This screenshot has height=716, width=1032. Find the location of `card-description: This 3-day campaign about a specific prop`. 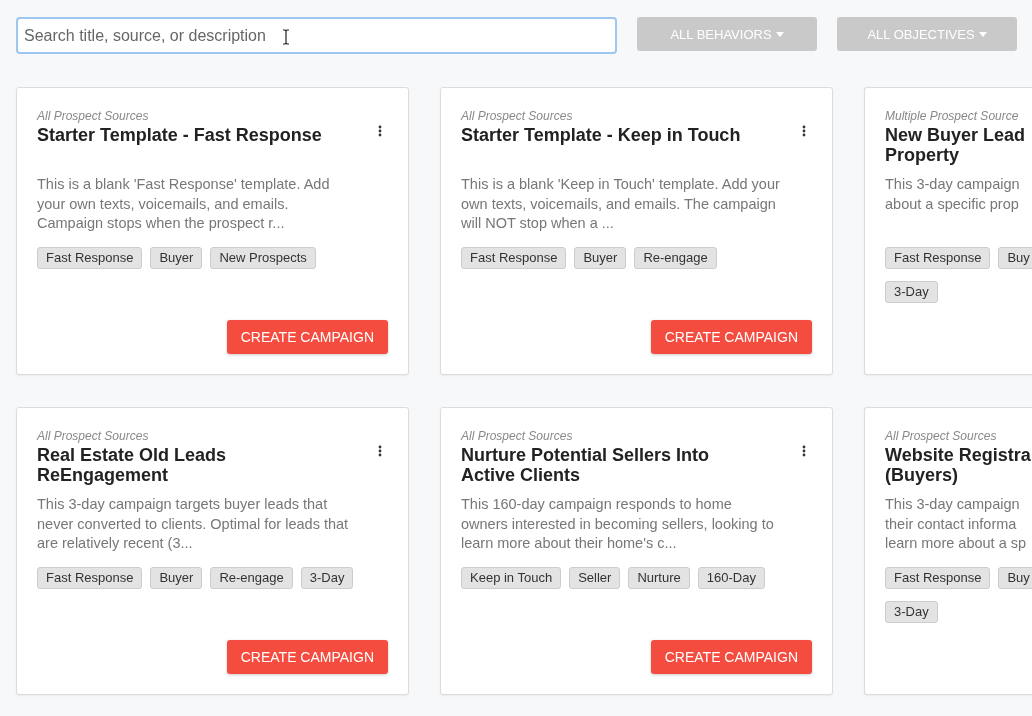

card-description: This 3-day campaign about a specific prop is located at coordinates (953, 194).